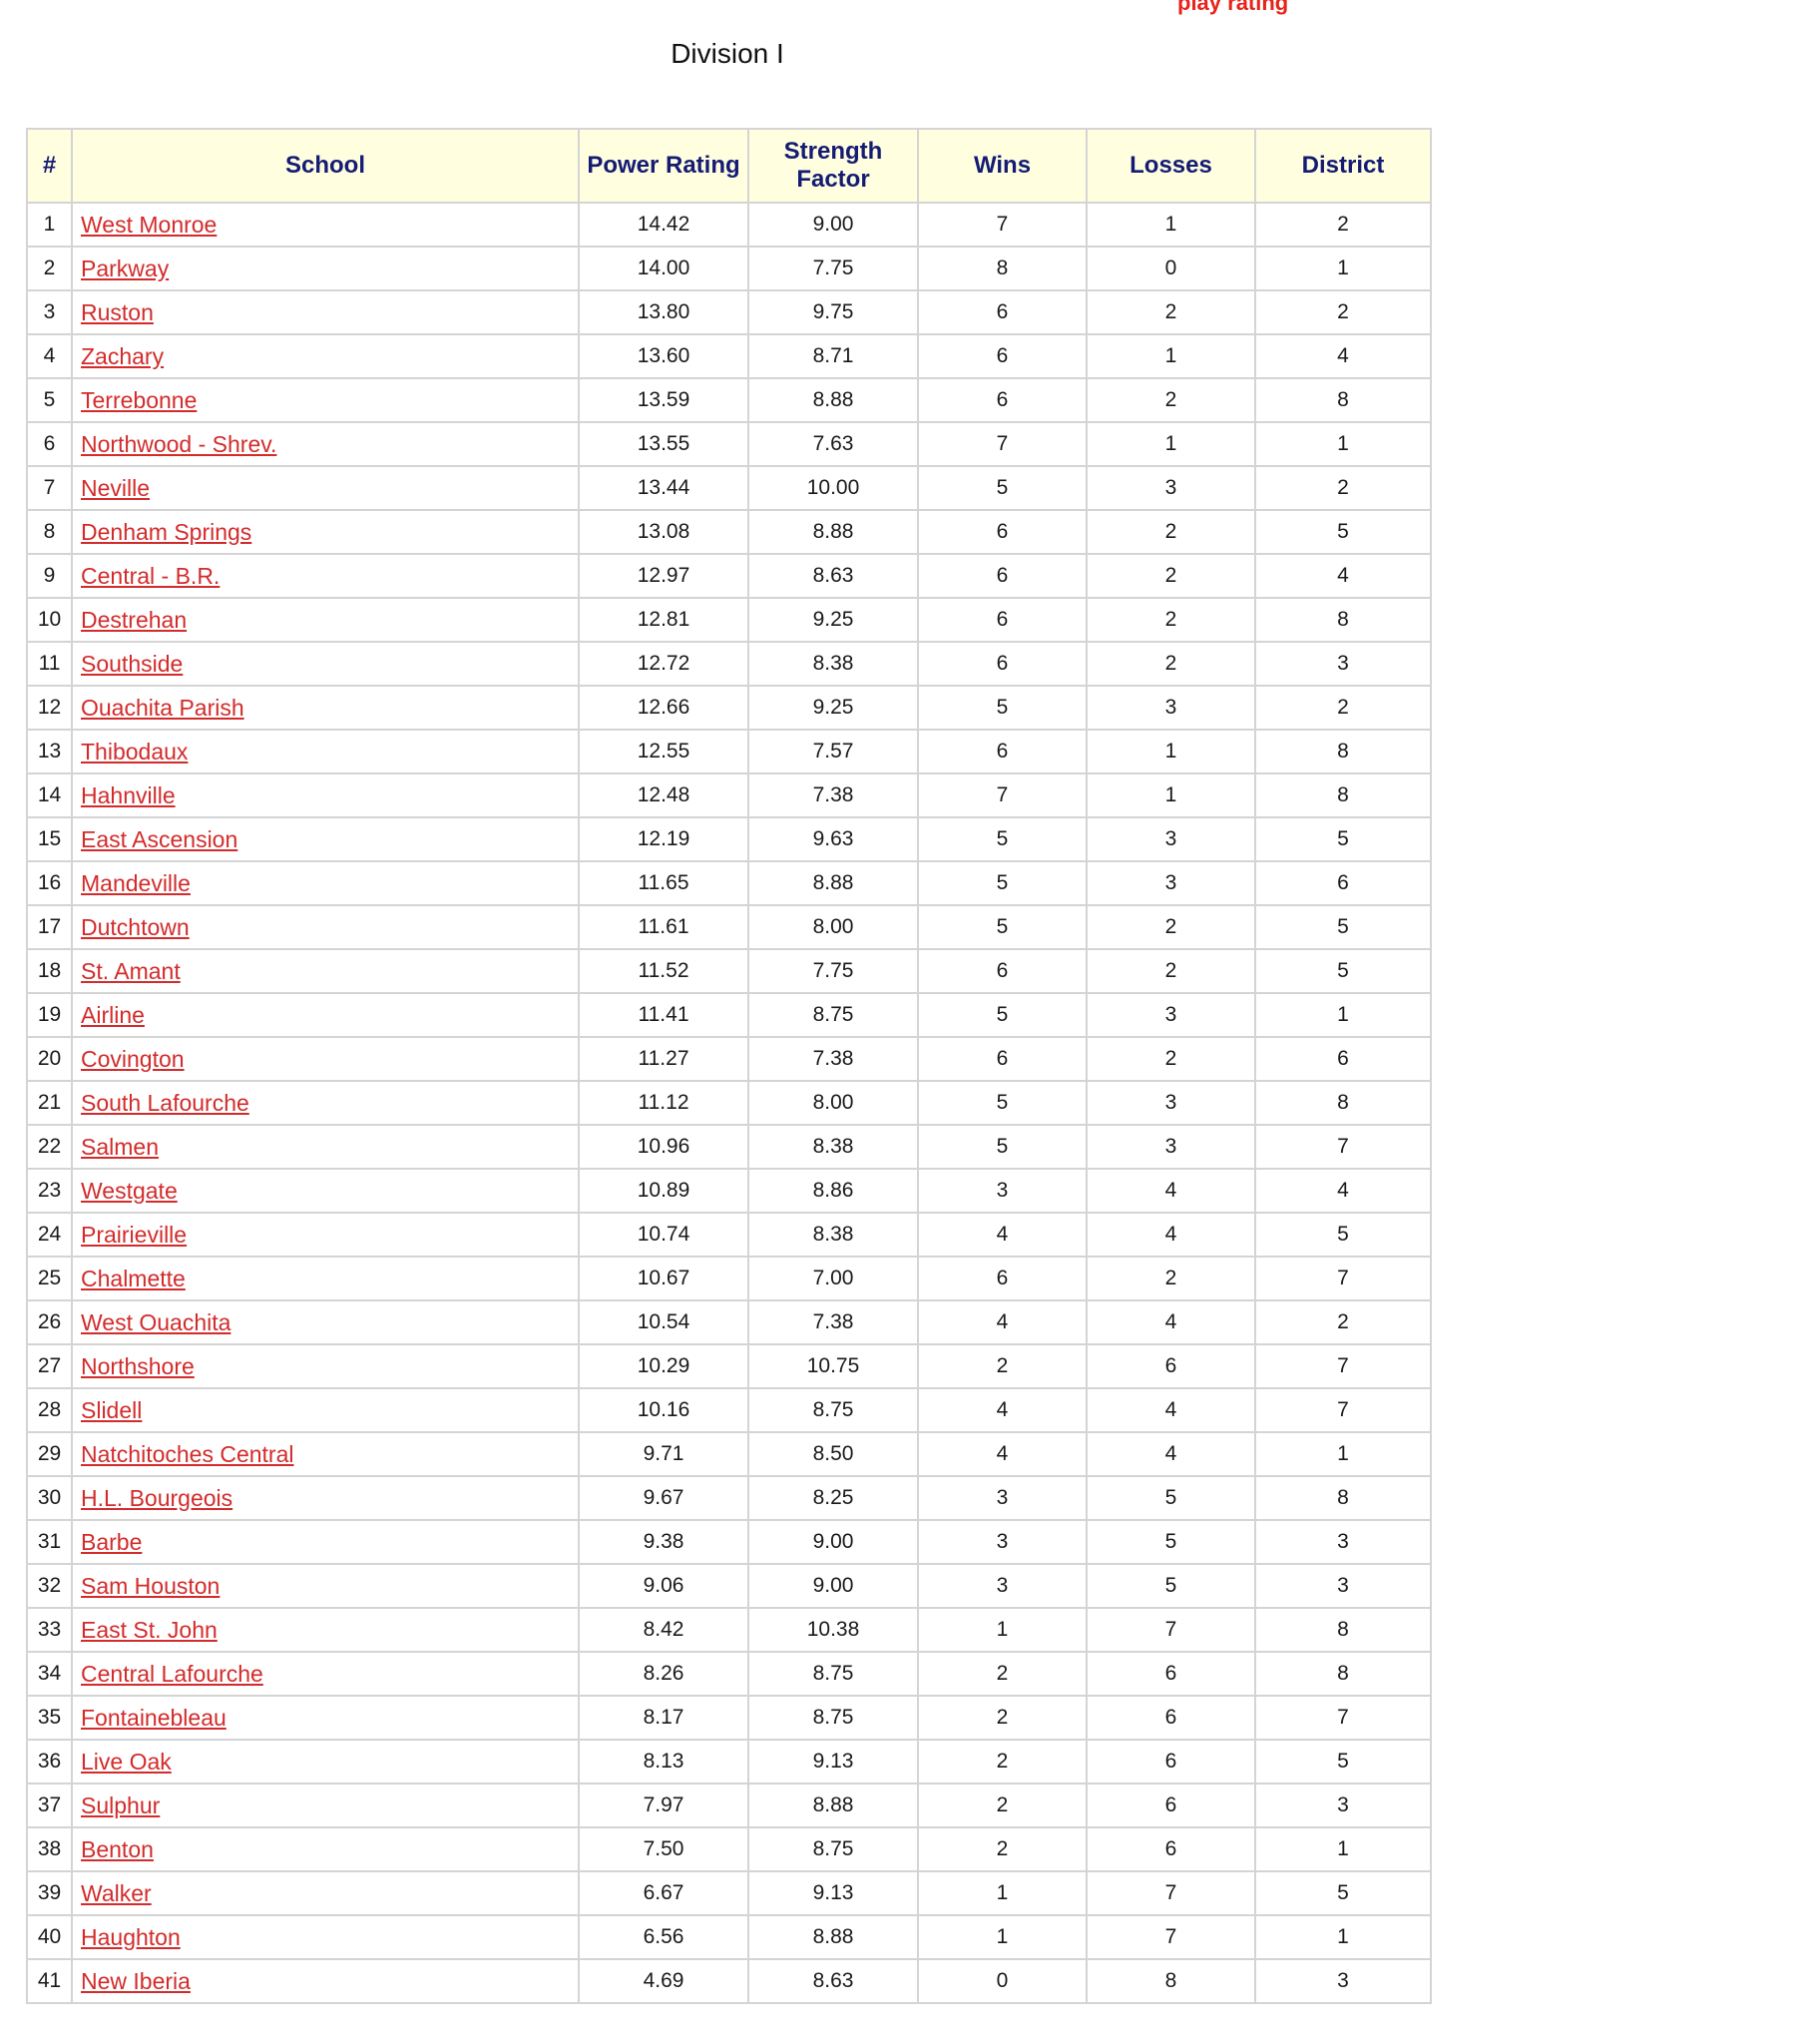 This screenshot has width=1804, height=2044. What do you see at coordinates (127, 1762) in the screenshot?
I see `school-link: Live Oak` at bounding box center [127, 1762].